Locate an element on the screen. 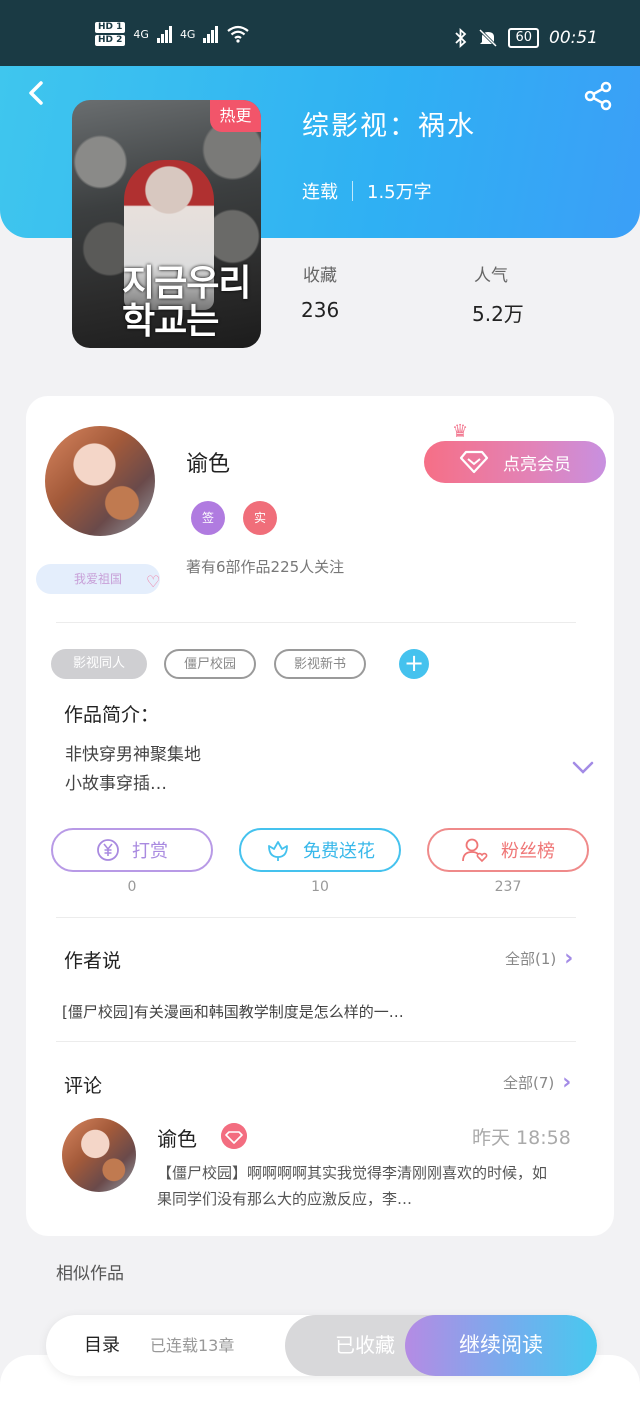 This screenshot has height=1422, width=640. author-avatar is located at coordinates (100, 481).